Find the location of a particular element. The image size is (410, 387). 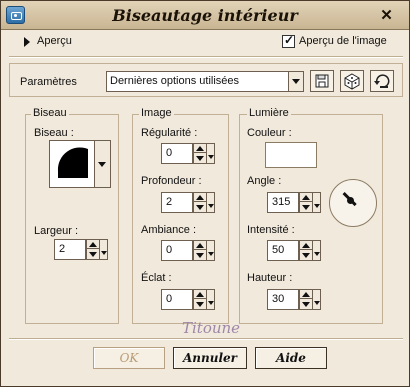

presets-label: Paramètres is located at coordinates (48, 82).